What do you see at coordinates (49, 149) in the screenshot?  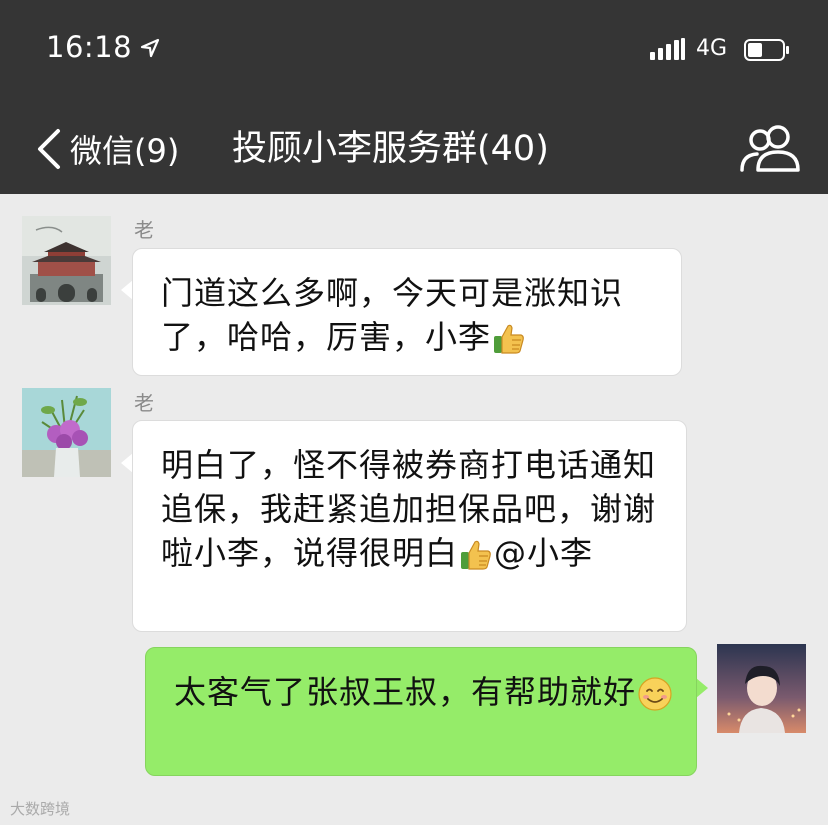 I see `chevron-left-icon` at bounding box center [49, 149].